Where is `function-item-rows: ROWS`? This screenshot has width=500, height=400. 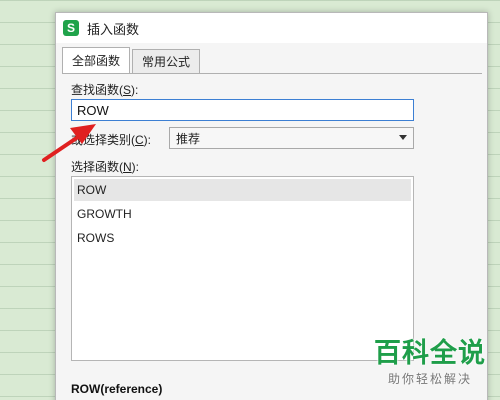
function-item-rows: ROWS is located at coordinates (242, 238).